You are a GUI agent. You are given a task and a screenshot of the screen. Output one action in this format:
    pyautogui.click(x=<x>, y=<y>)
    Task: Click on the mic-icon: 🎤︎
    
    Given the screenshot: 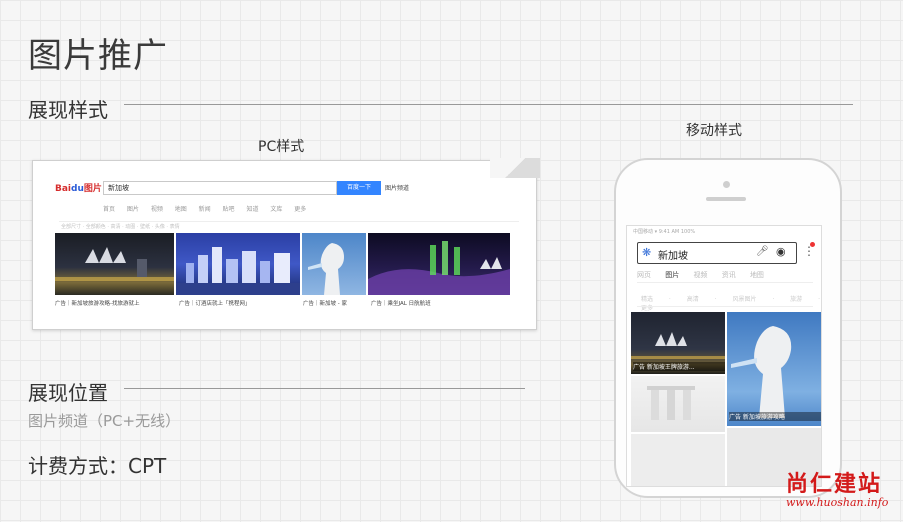 What is the action you would take?
    pyautogui.click(x=762, y=251)
    